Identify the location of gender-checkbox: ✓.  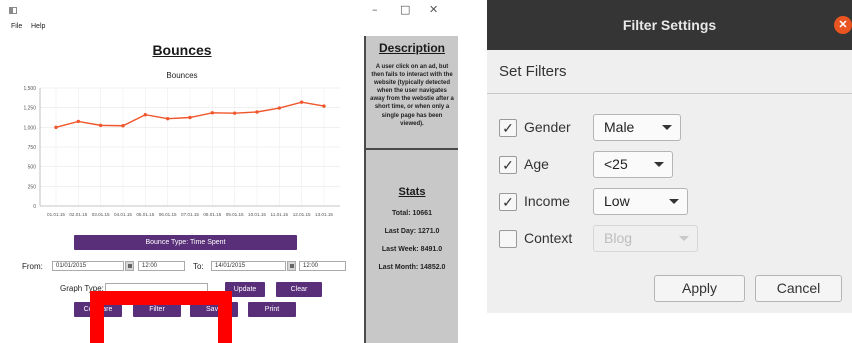
(508, 128).